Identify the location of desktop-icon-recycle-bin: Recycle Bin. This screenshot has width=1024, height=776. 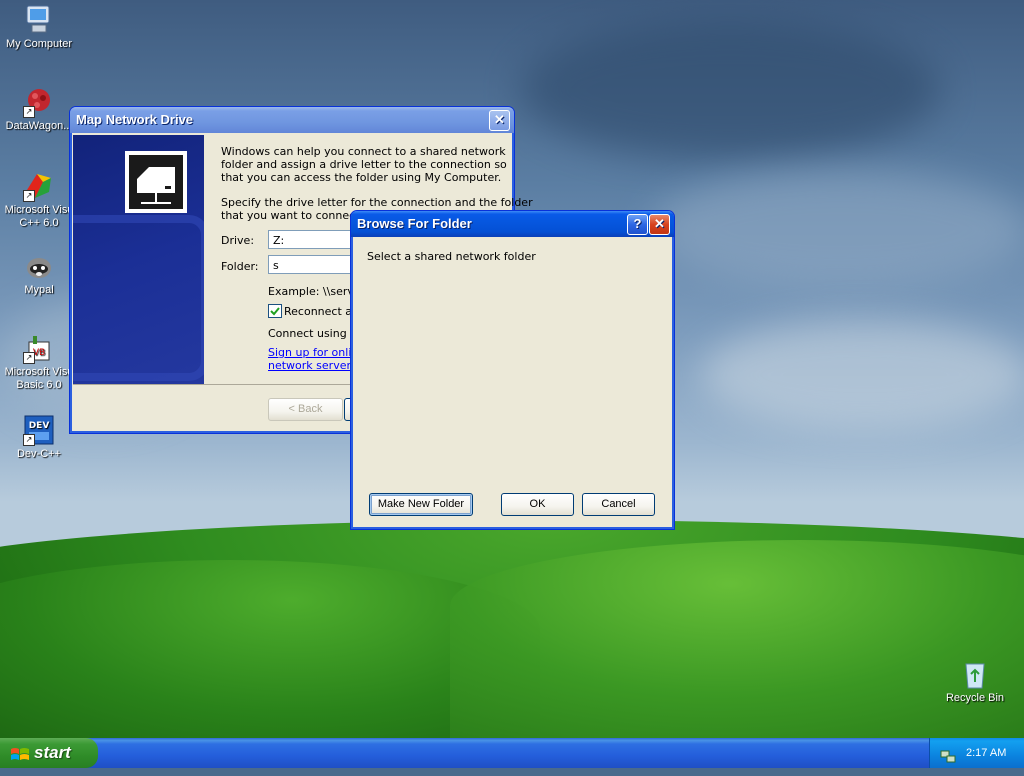
(975, 681).